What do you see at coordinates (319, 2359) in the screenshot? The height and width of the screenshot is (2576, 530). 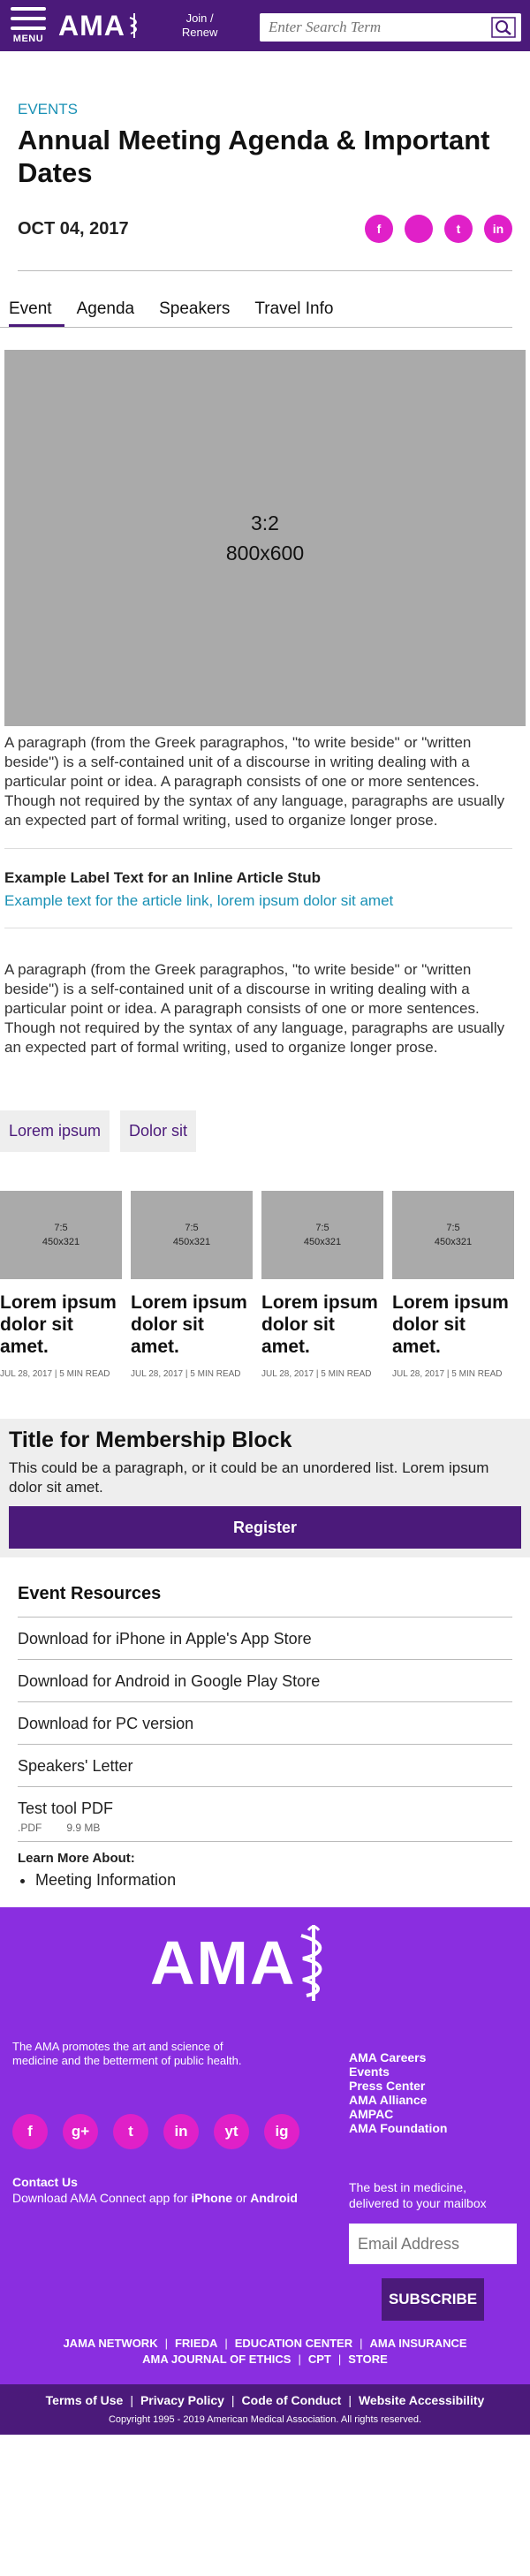 I see `partner-cpt: CPT` at bounding box center [319, 2359].